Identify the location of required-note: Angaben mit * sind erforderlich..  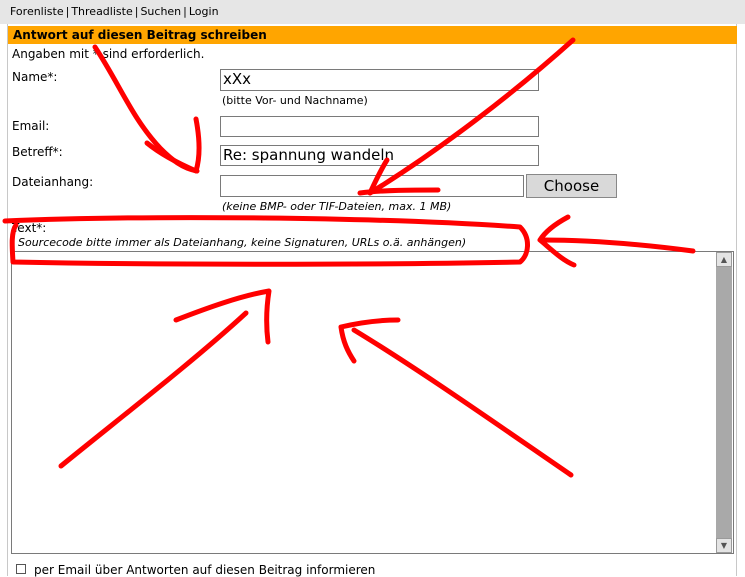
(108, 54).